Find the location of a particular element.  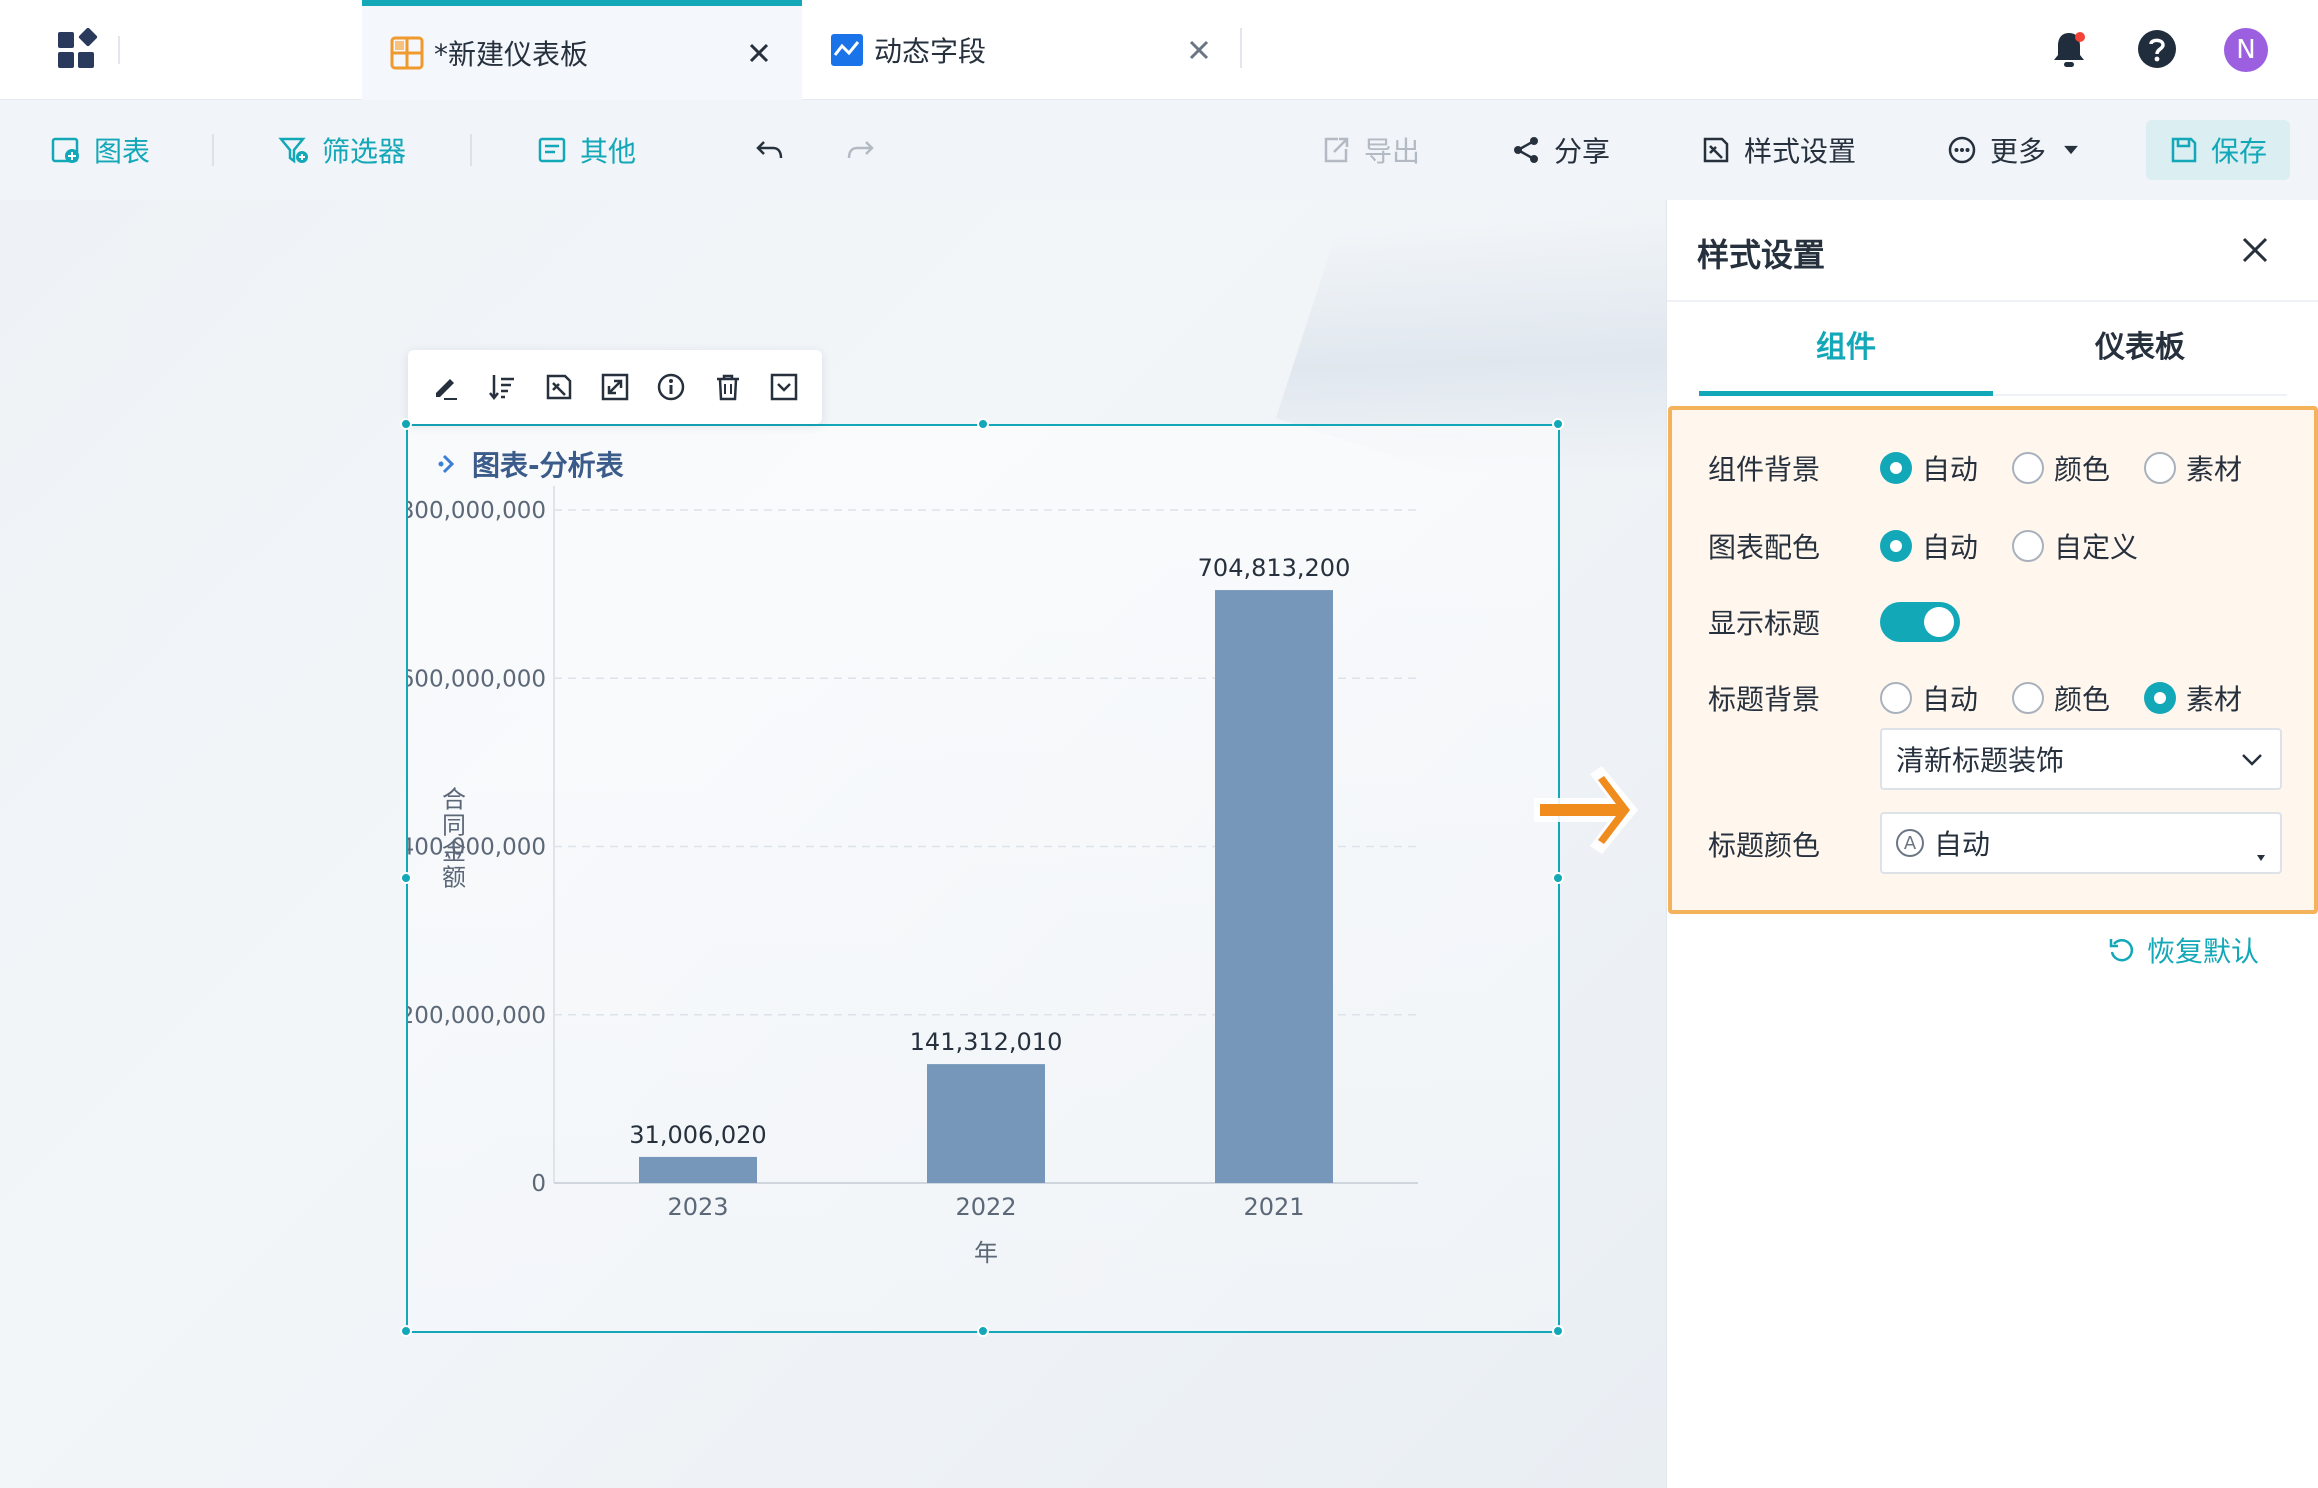

more-dropdown: 更多 is located at coordinates (2014, 150).